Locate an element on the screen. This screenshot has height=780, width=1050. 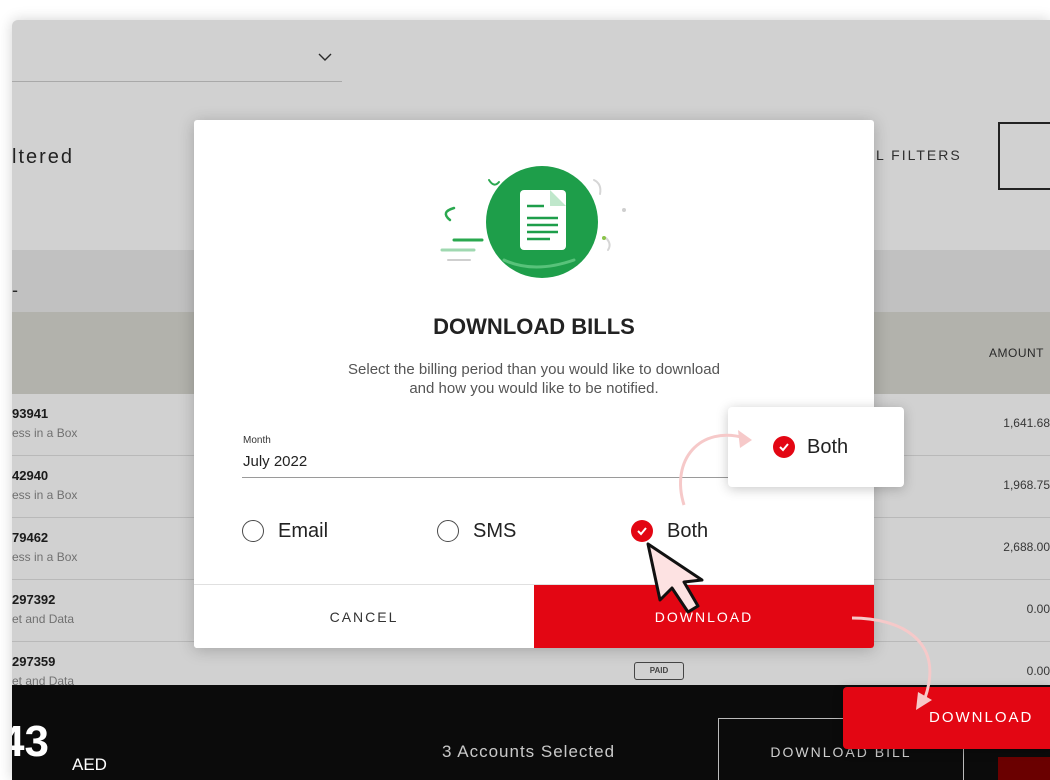
month-field: July 2022 is located at coordinates (275, 461).